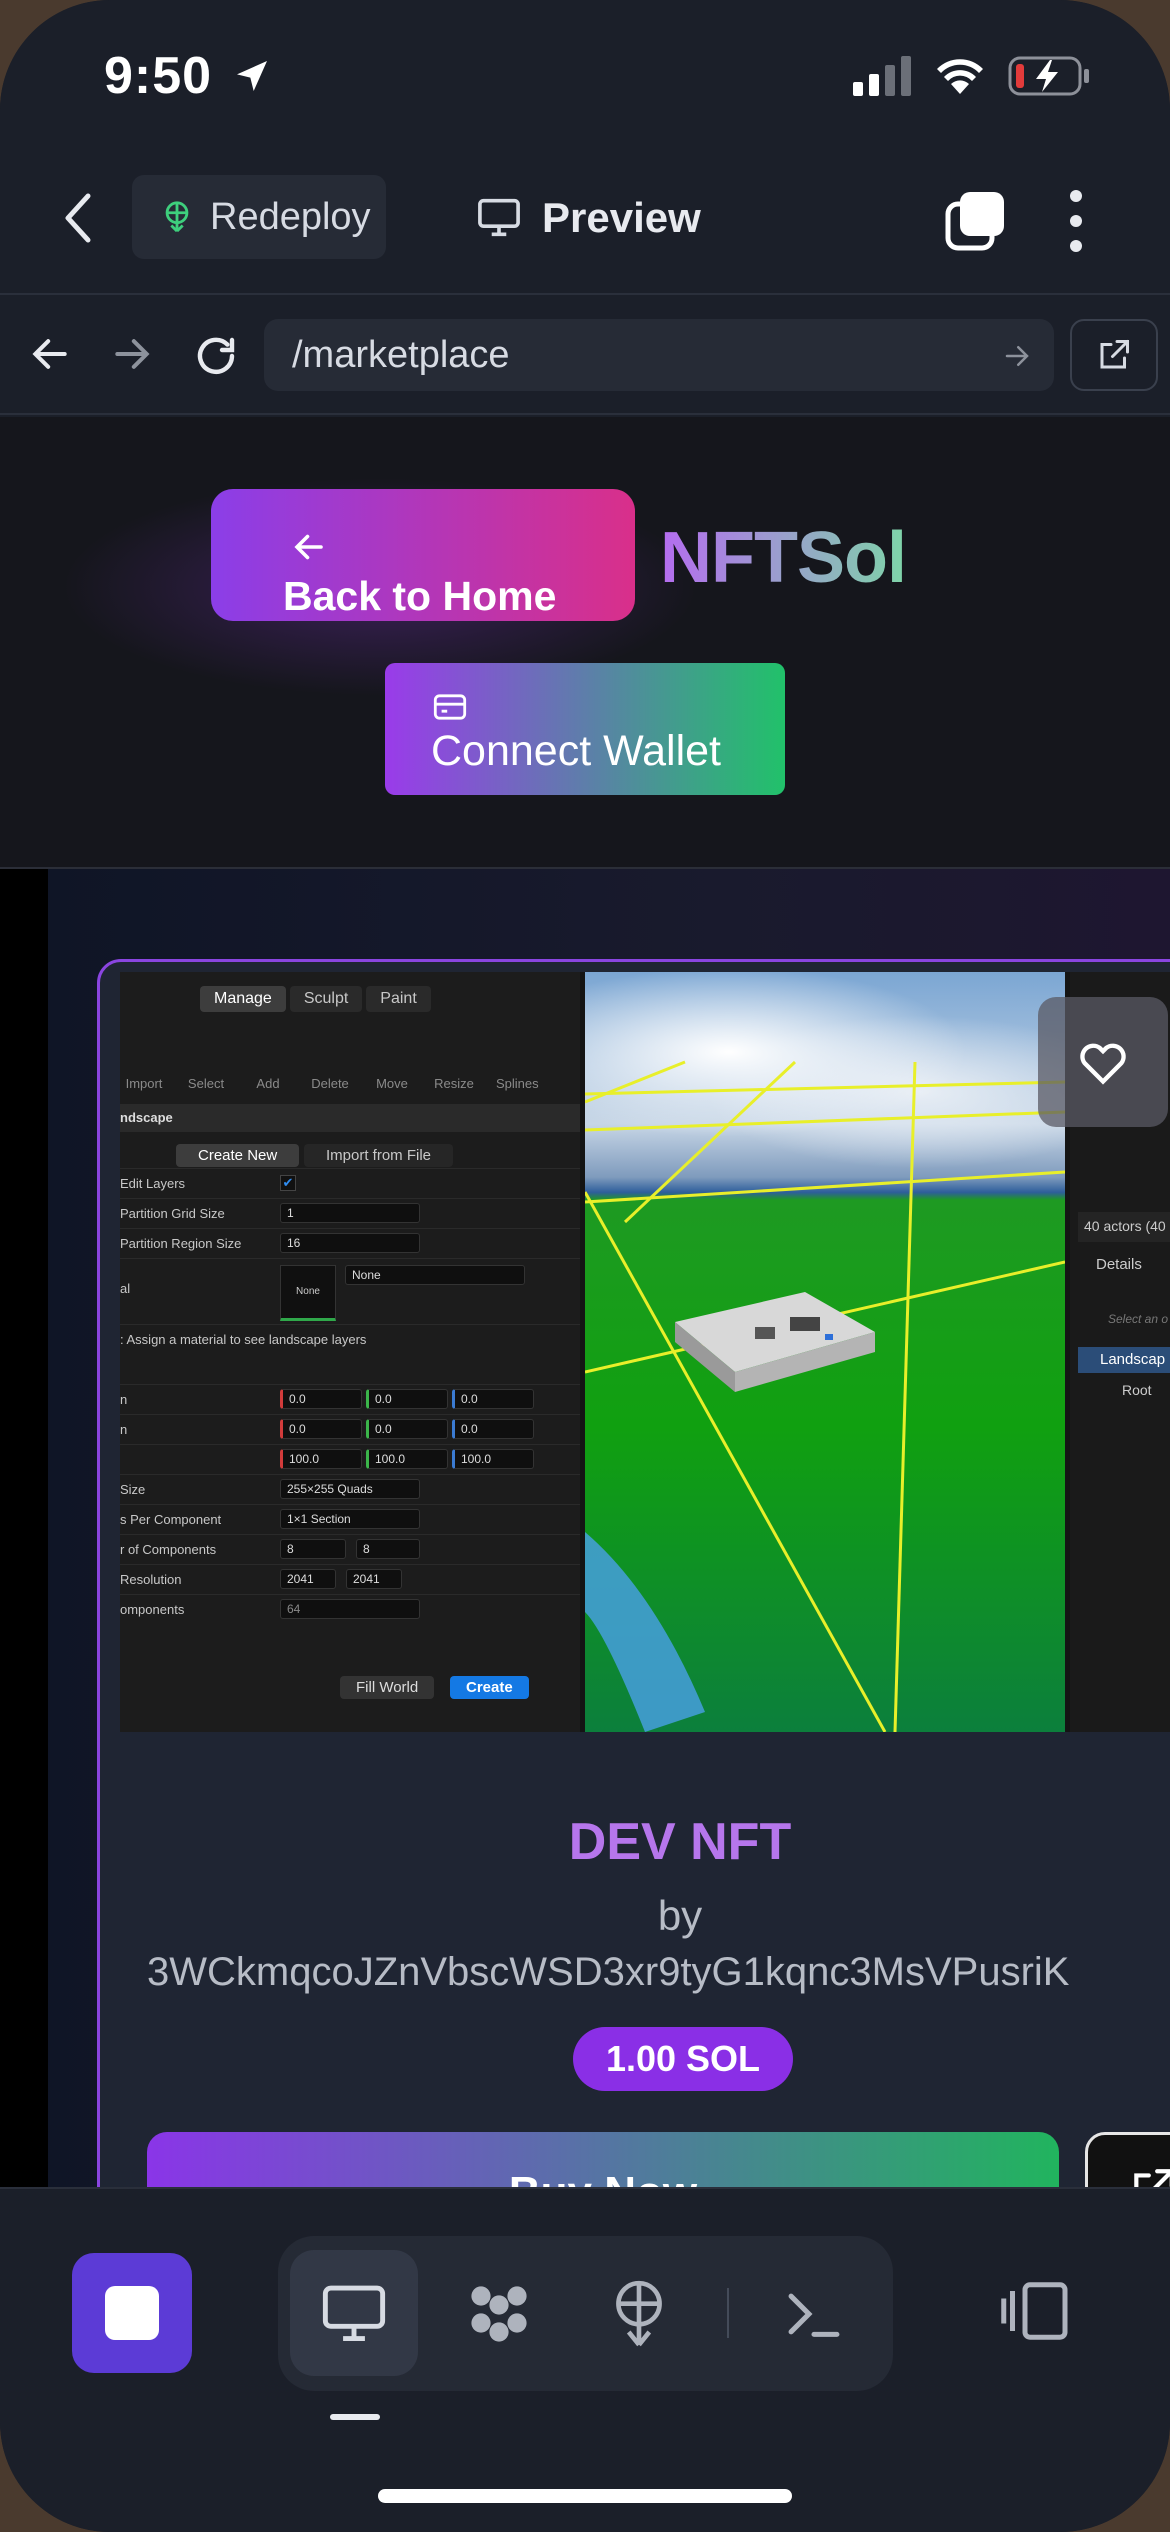 The width and height of the screenshot is (1170, 2532). Describe the element at coordinates (125, 1288) in the screenshot. I see `row-label: al` at that location.